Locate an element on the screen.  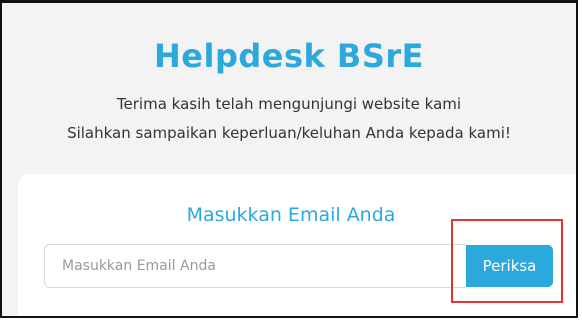
page-title: Helpdesk BSrE is located at coordinates (288, 56).